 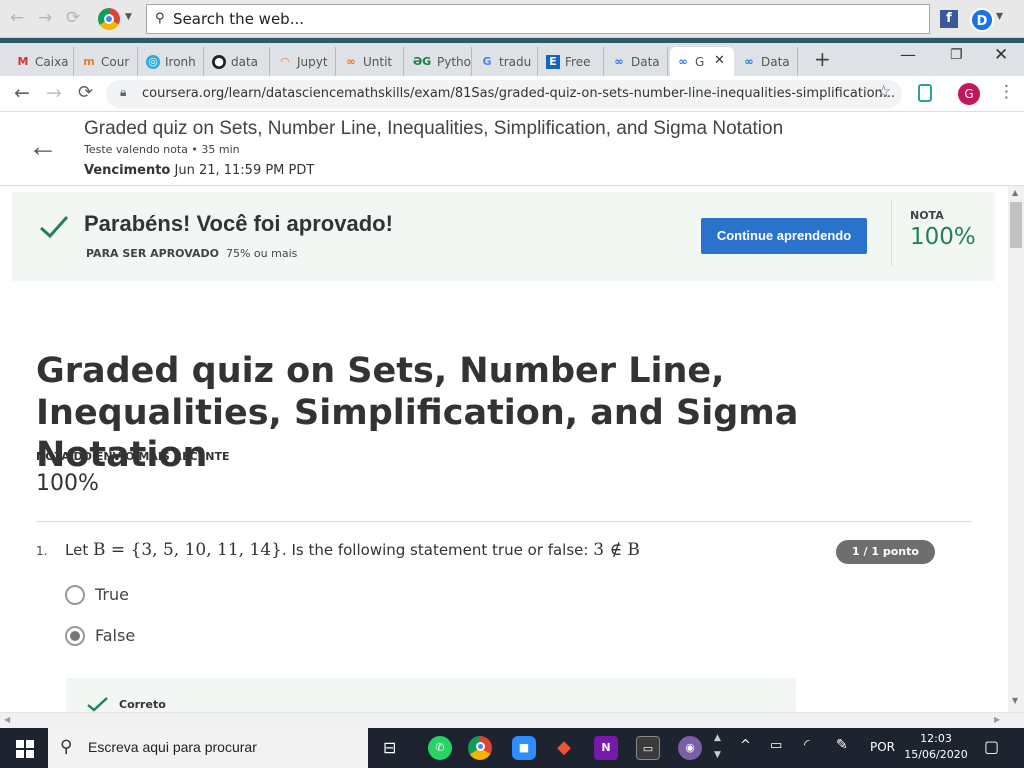 I want to click on task-view-icon: ⊟, so click(x=389, y=747).